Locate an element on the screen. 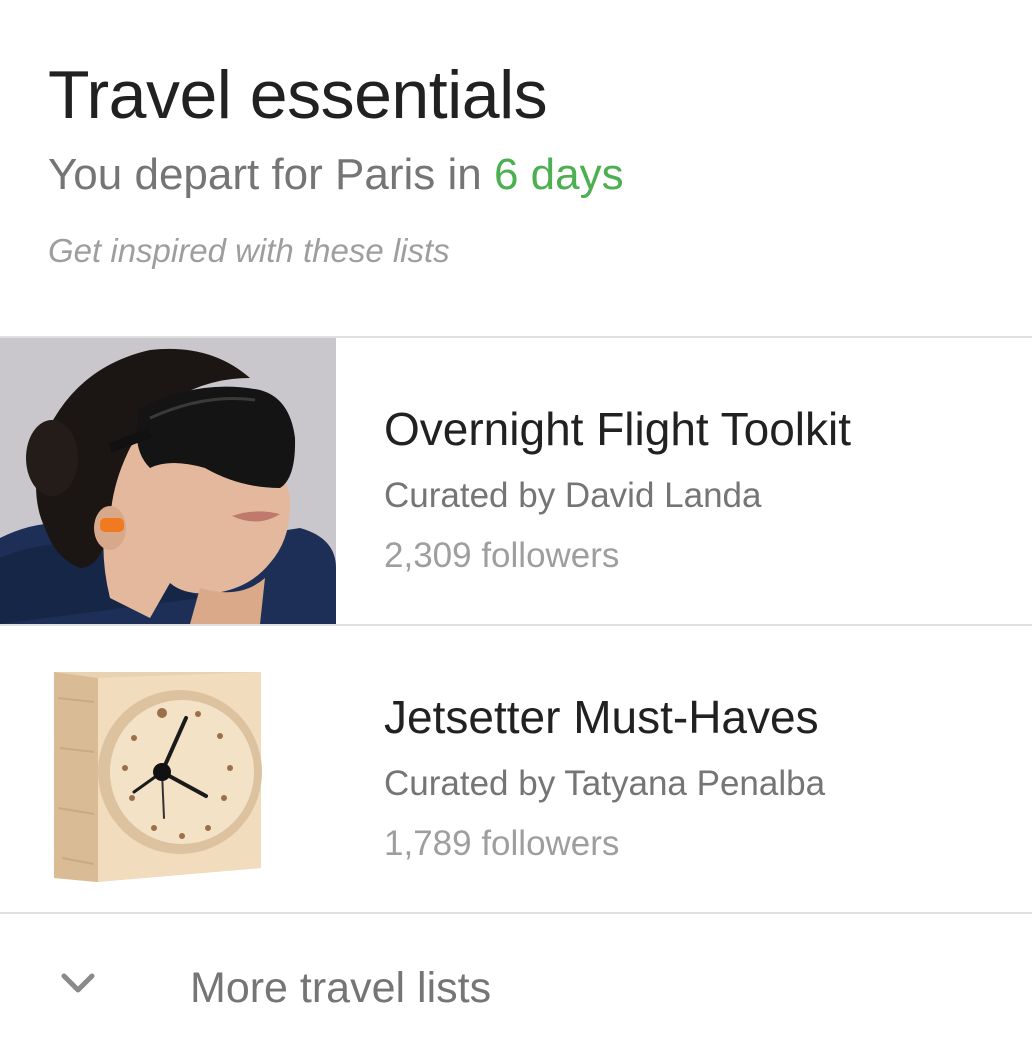 The width and height of the screenshot is (1032, 1056). list-curator: Curated by Tatyana Penalba is located at coordinates (605, 783).